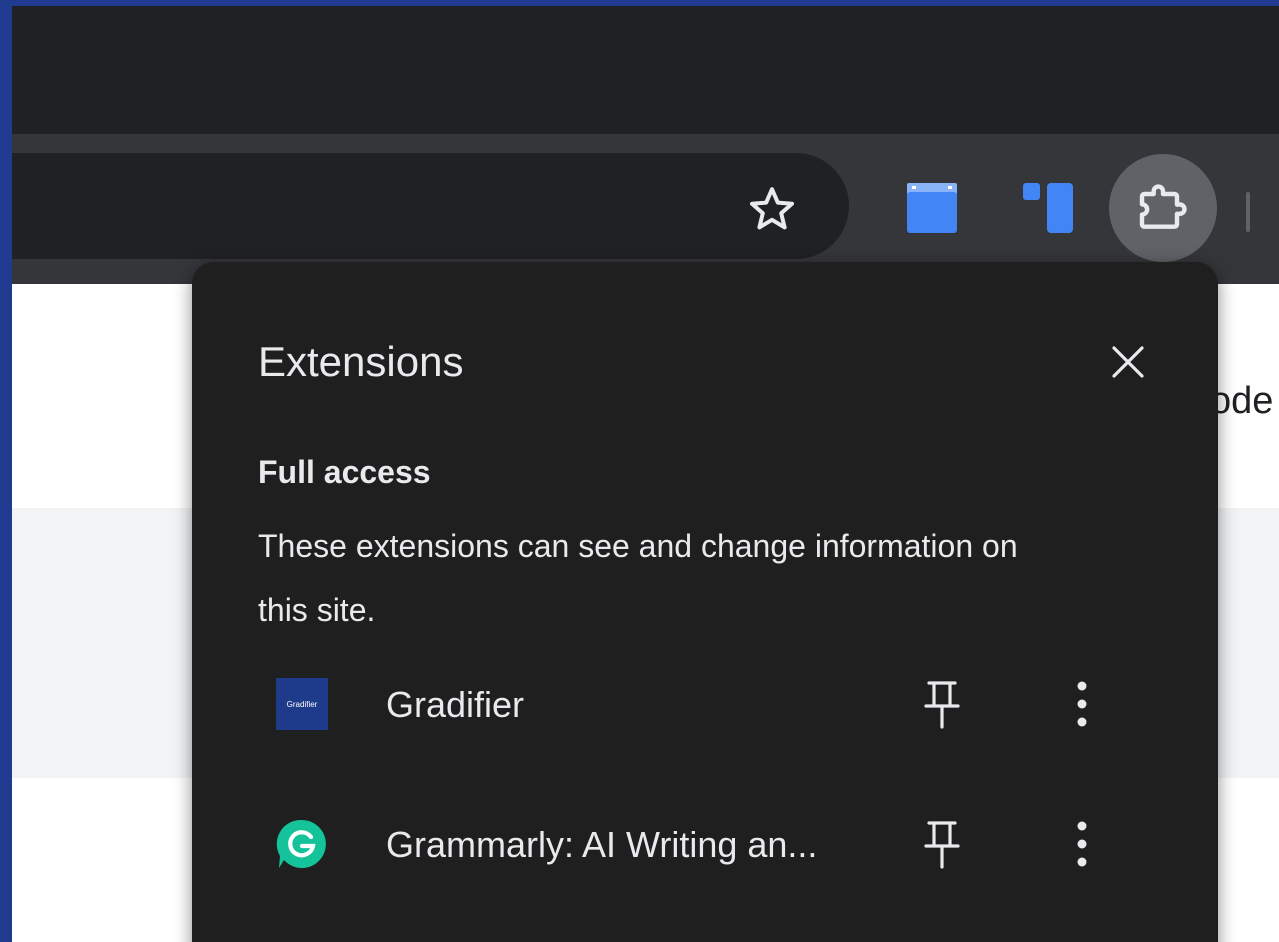 The height and width of the screenshot is (942, 1279). I want to click on puzzle-icon, so click(1163, 206).